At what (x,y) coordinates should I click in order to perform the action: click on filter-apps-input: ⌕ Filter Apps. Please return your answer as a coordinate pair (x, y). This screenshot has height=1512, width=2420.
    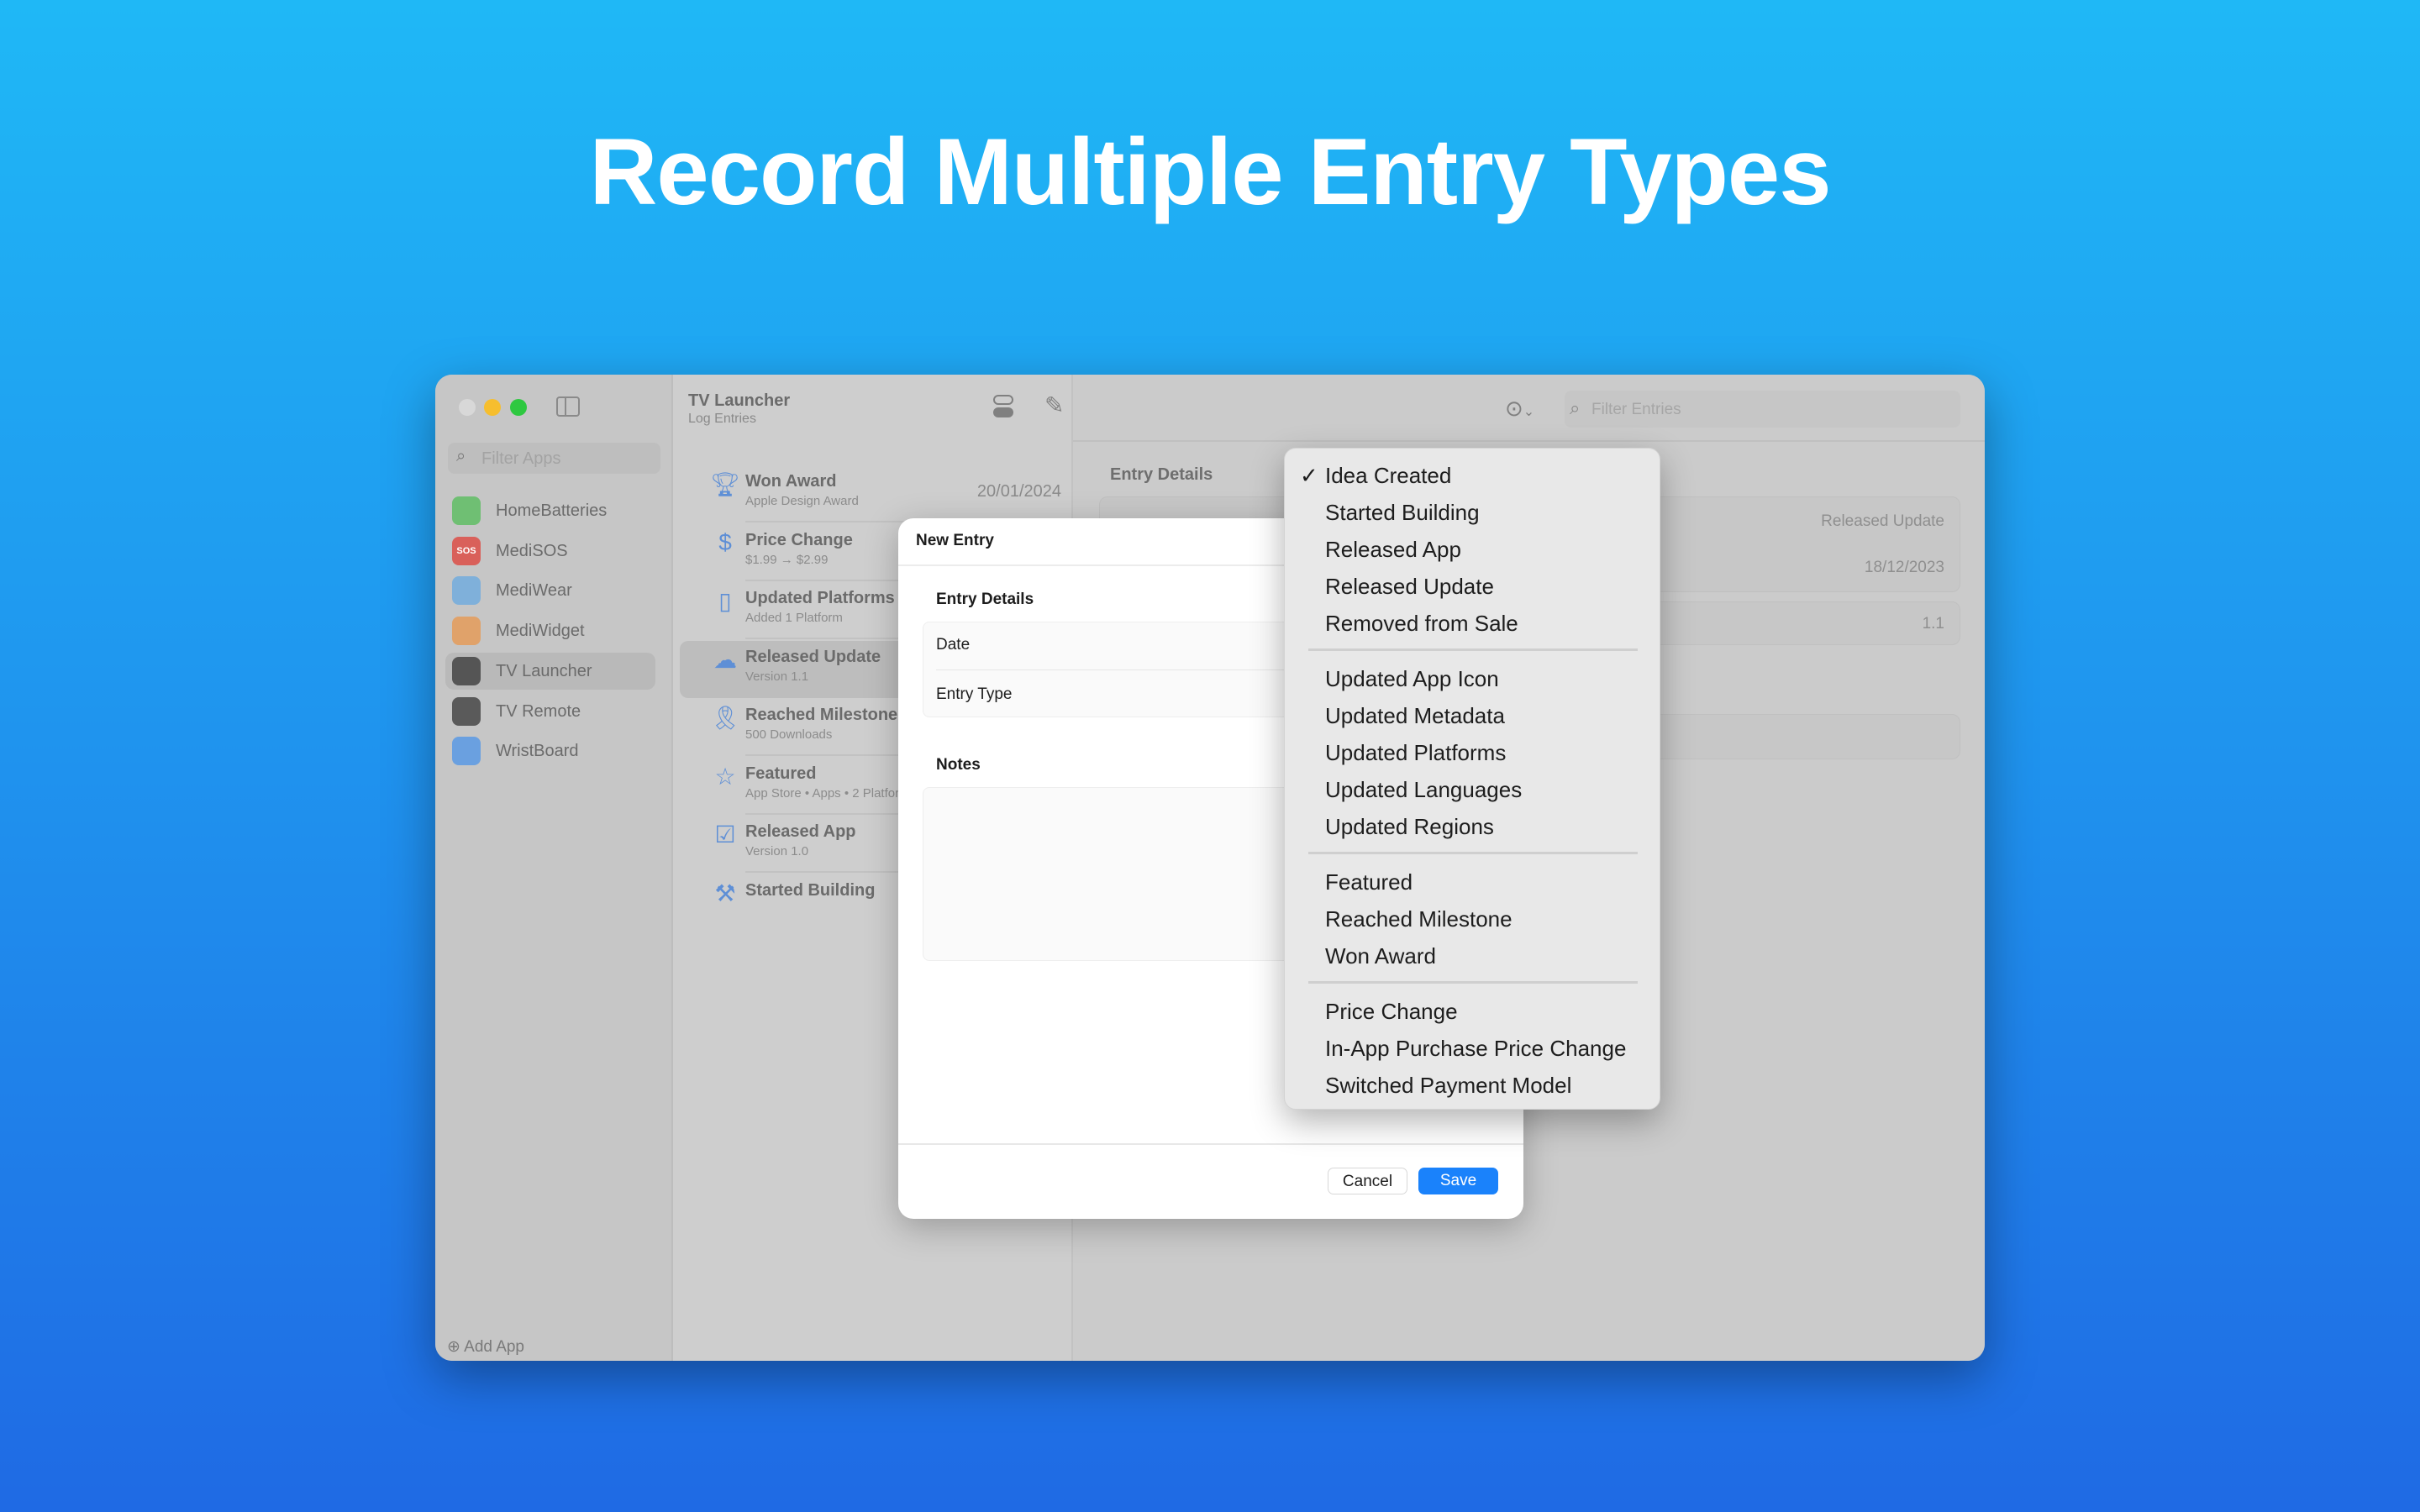
    Looking at the image, I should click on (554, 458).